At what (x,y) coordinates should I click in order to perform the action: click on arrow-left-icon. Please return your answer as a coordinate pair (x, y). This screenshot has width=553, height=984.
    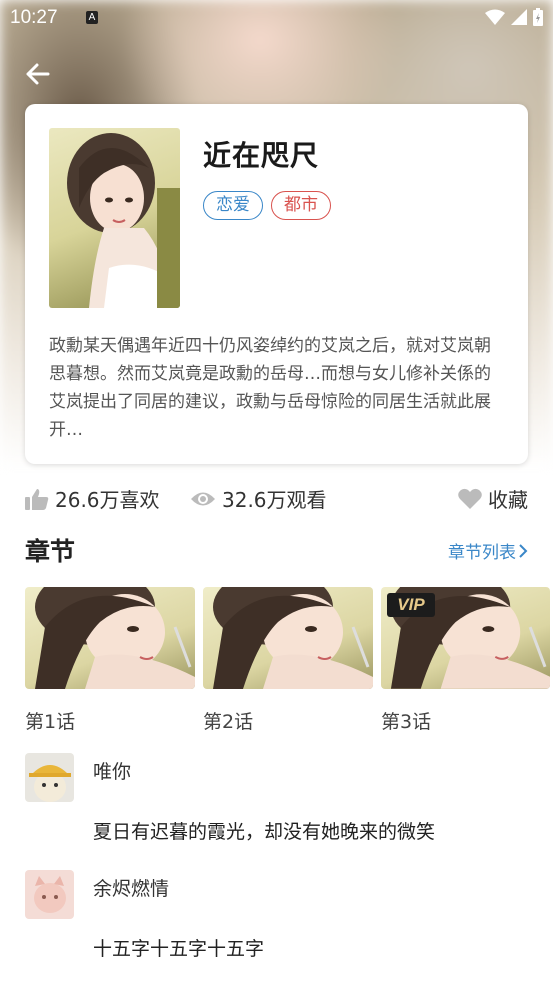
    Looking at the image, I should click on (38, 74).